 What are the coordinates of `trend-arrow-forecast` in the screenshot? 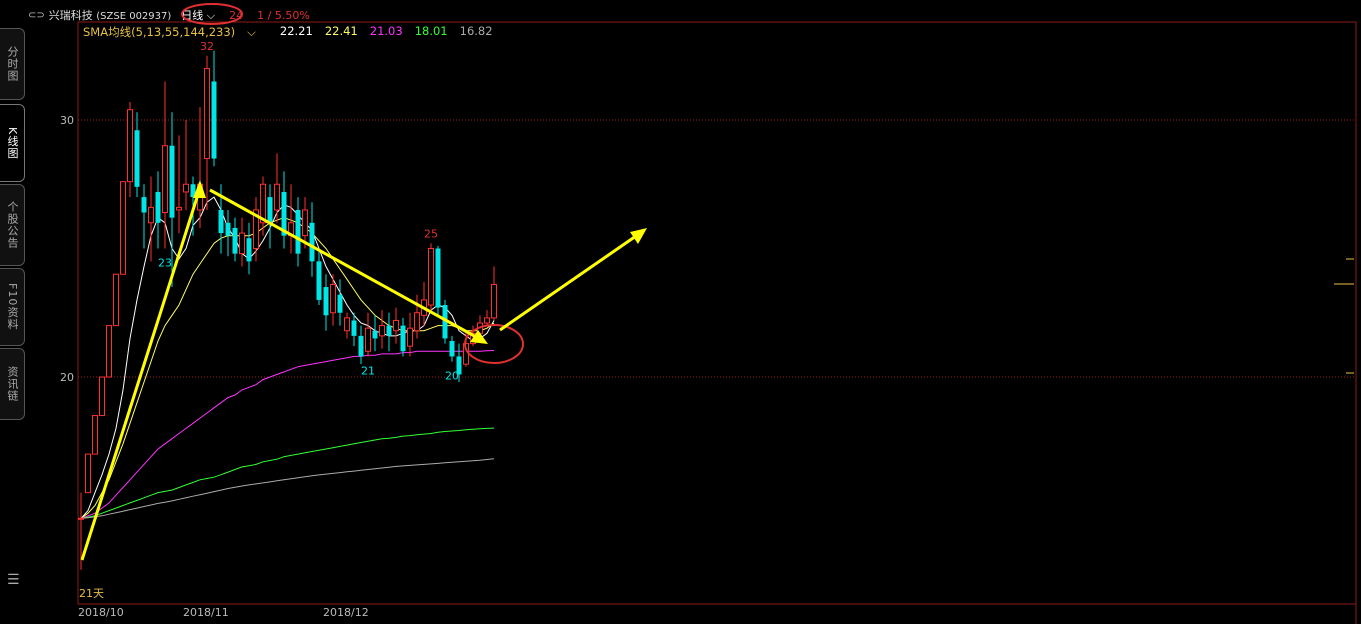 It's located at (568, 283).